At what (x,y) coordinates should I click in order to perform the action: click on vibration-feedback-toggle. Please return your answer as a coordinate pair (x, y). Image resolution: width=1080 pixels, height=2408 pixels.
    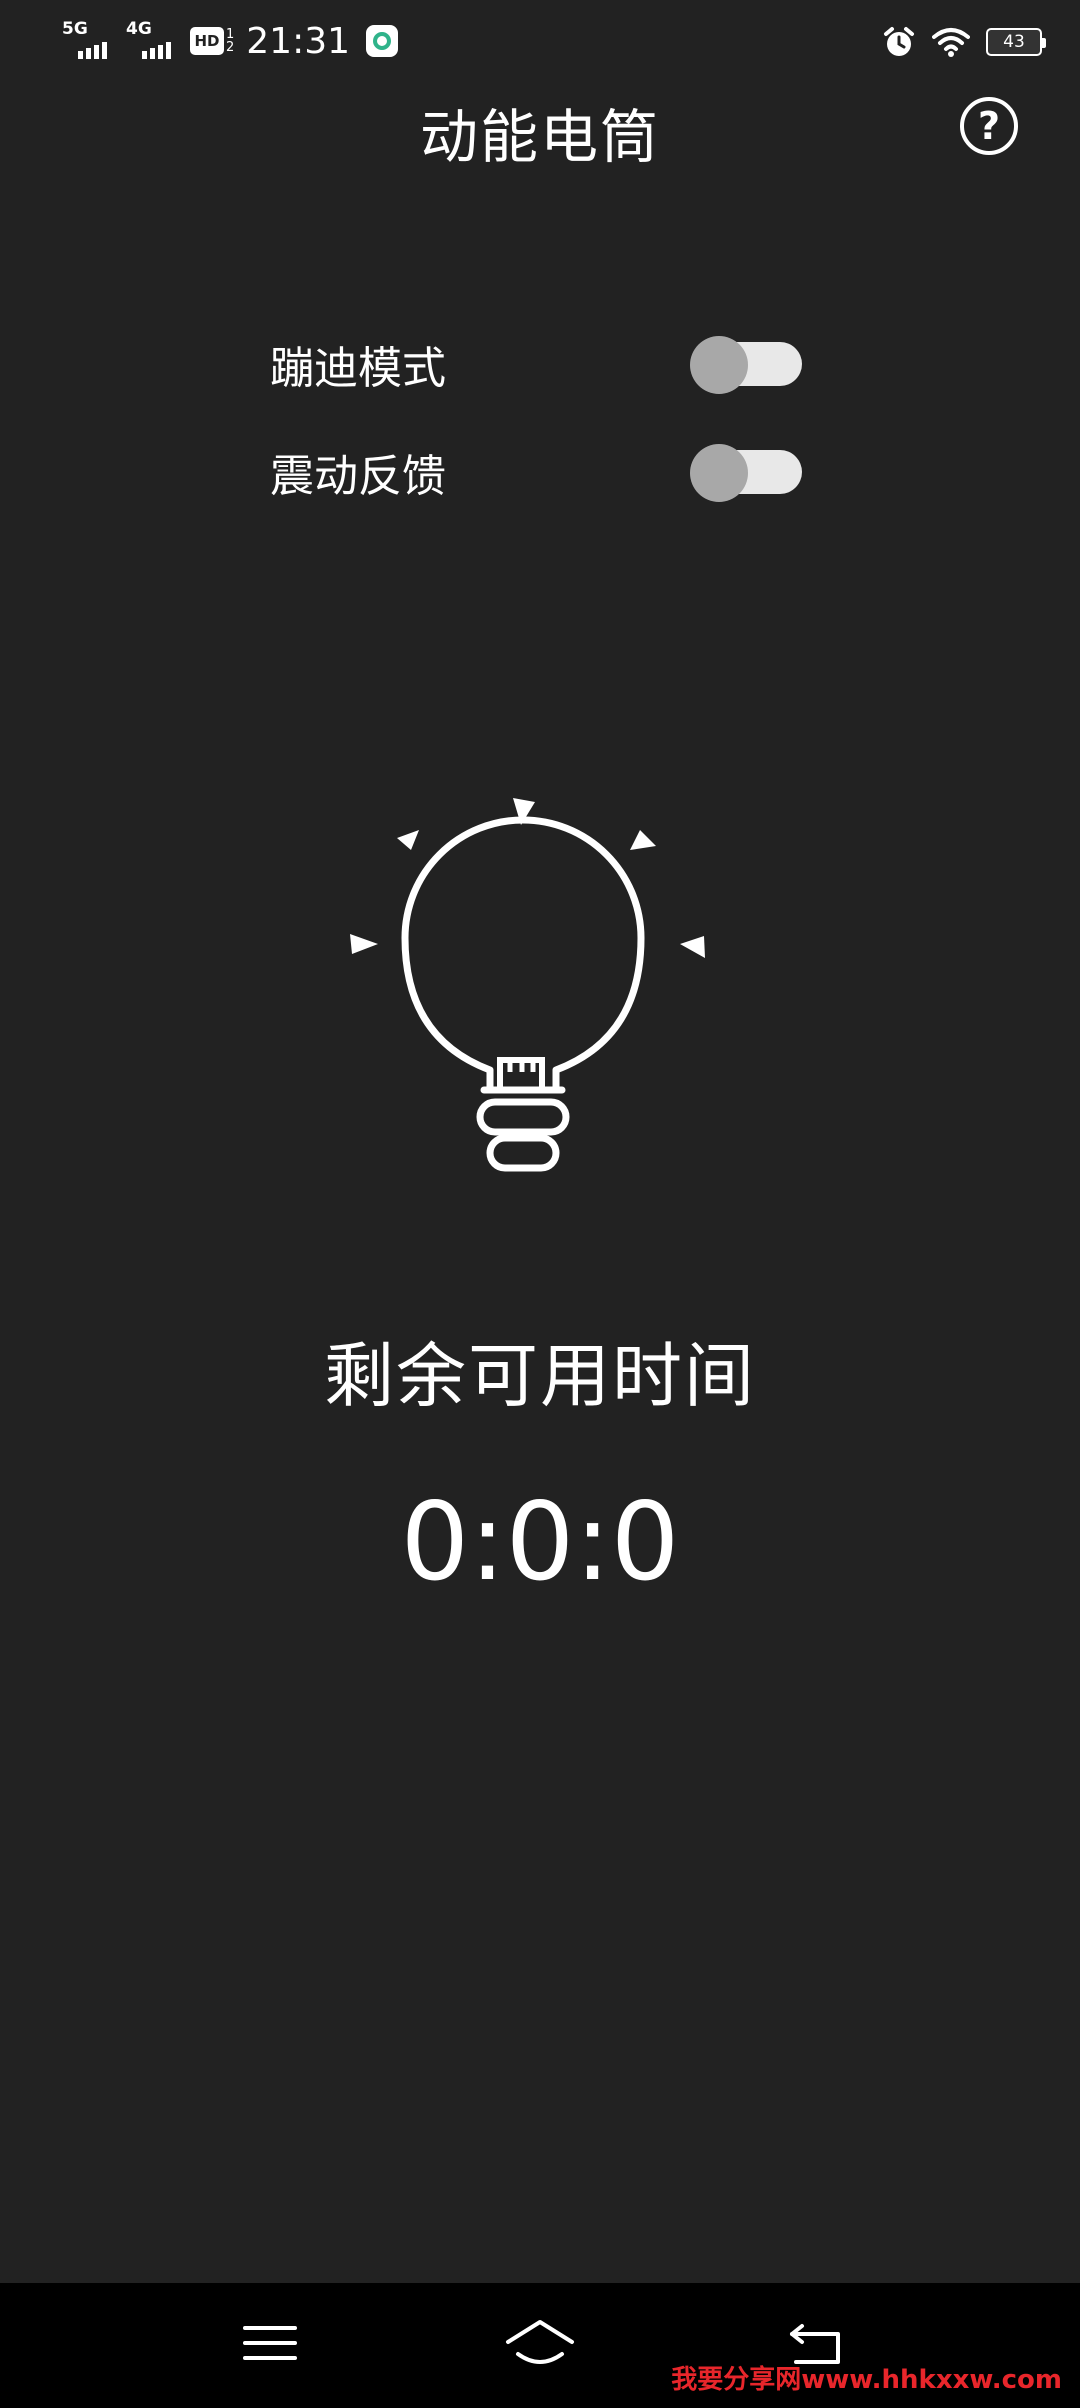
    Looking at the image, I should click on (746, 473).